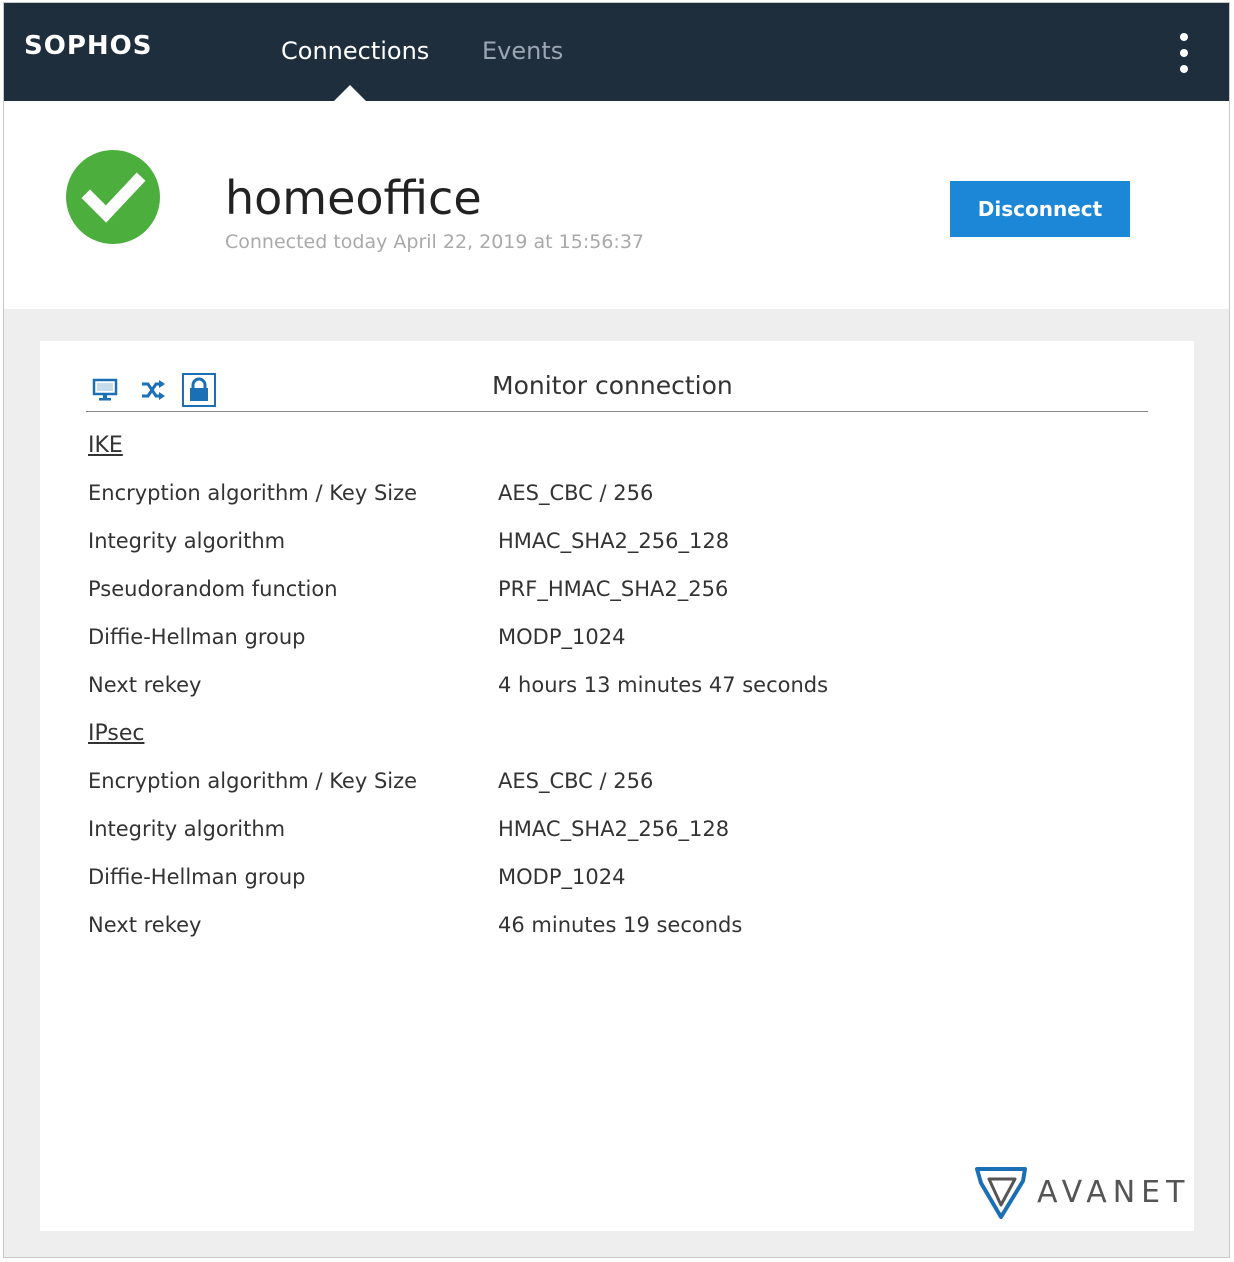 The width and height of the screenshot is (1234, 1262). I want to click on ike-row-label: Pseudorandom function, so click(213, 589).